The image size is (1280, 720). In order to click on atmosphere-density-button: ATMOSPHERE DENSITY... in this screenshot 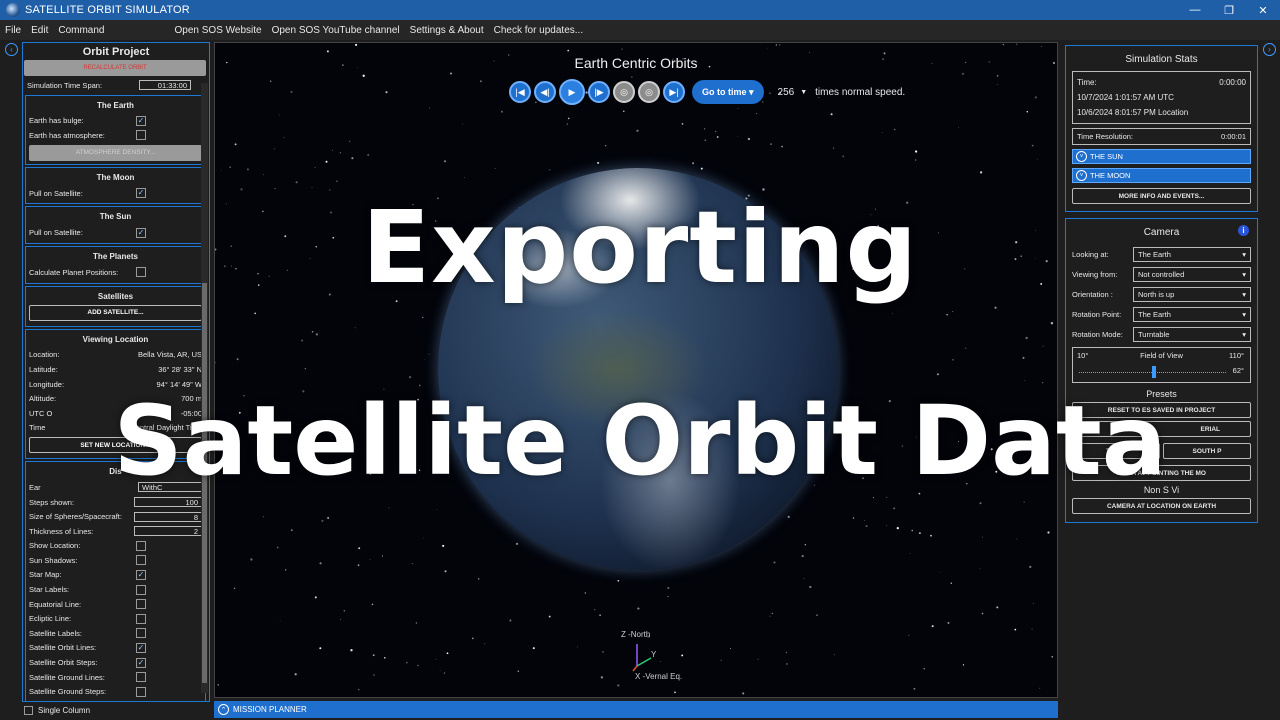, I will do `click(115, 152)`.